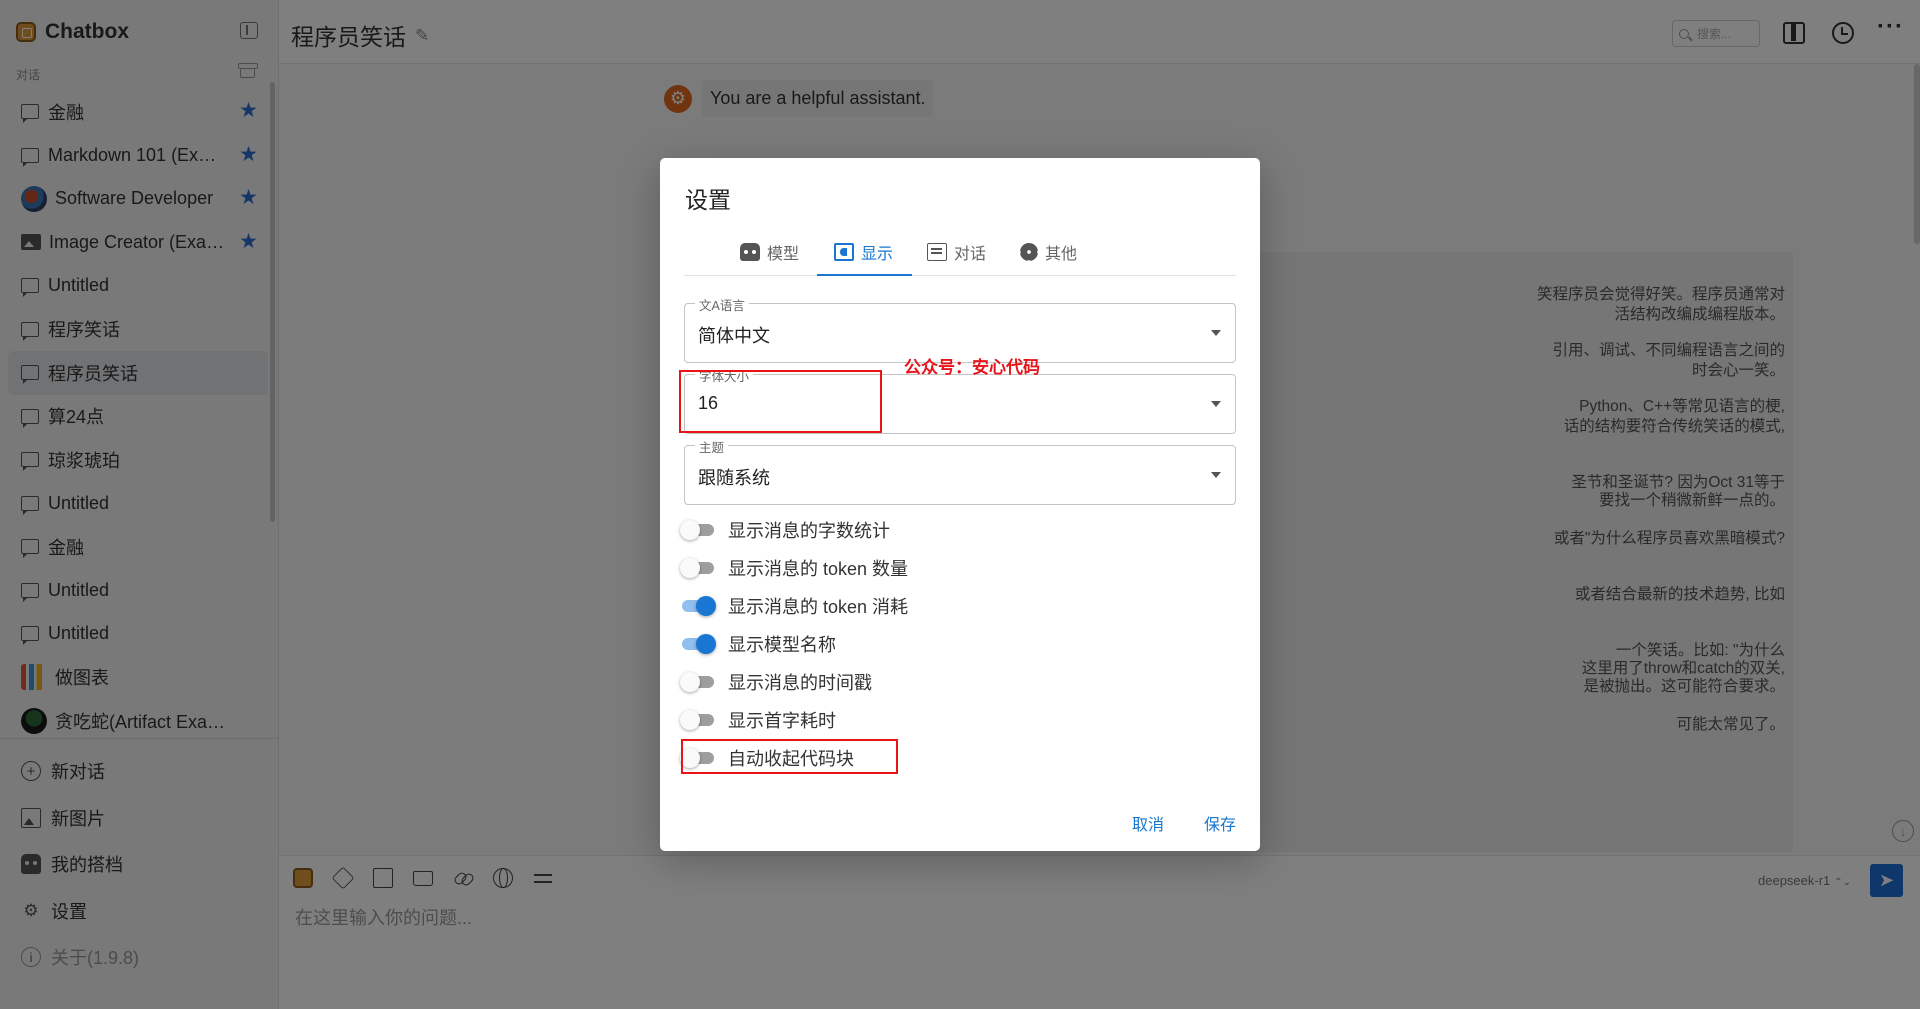 Image resolution: width=1920 pixels, height=1009 pixels. Describe the element at coordinates (780, 401) in the screenshot. I see `annotation-box-font-size` at that location.